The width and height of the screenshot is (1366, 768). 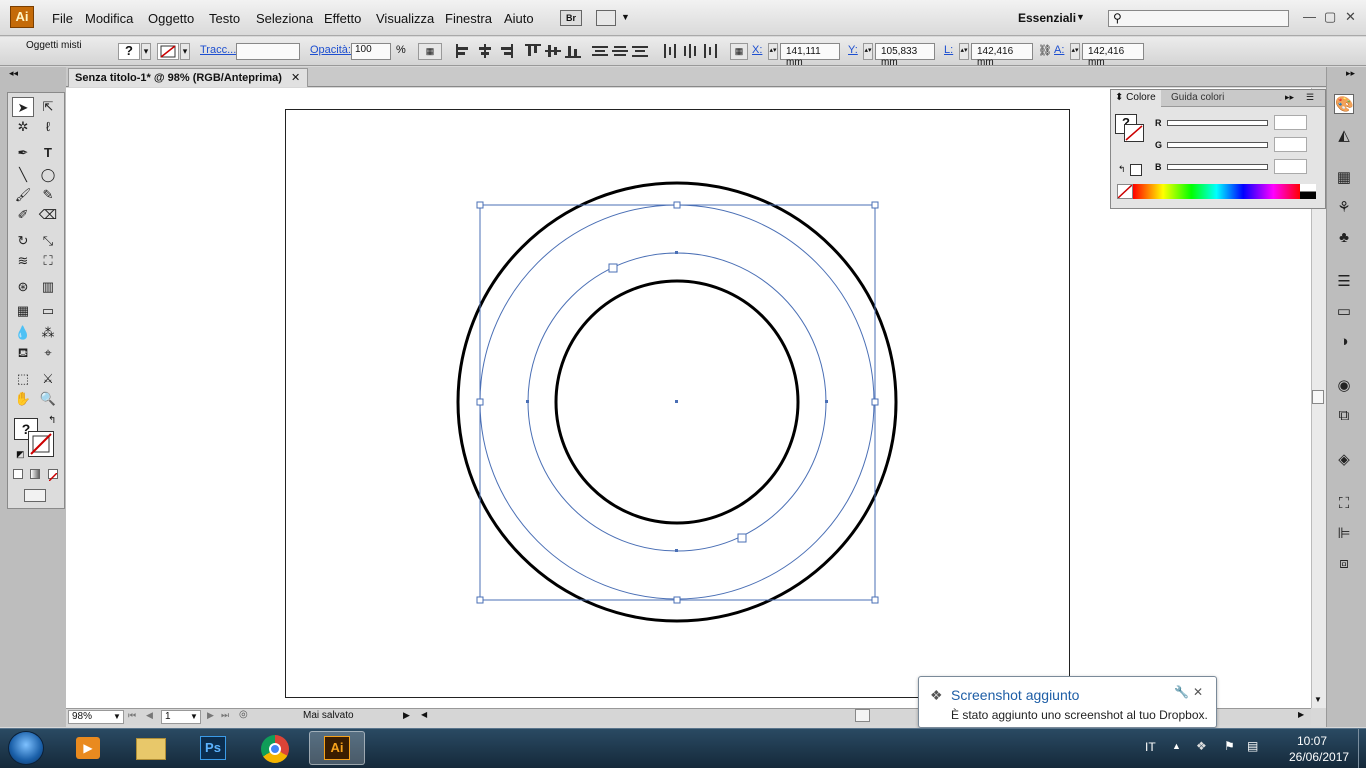 I want to click on brushes-icon: ⚘, so click(x=1344, y=208).